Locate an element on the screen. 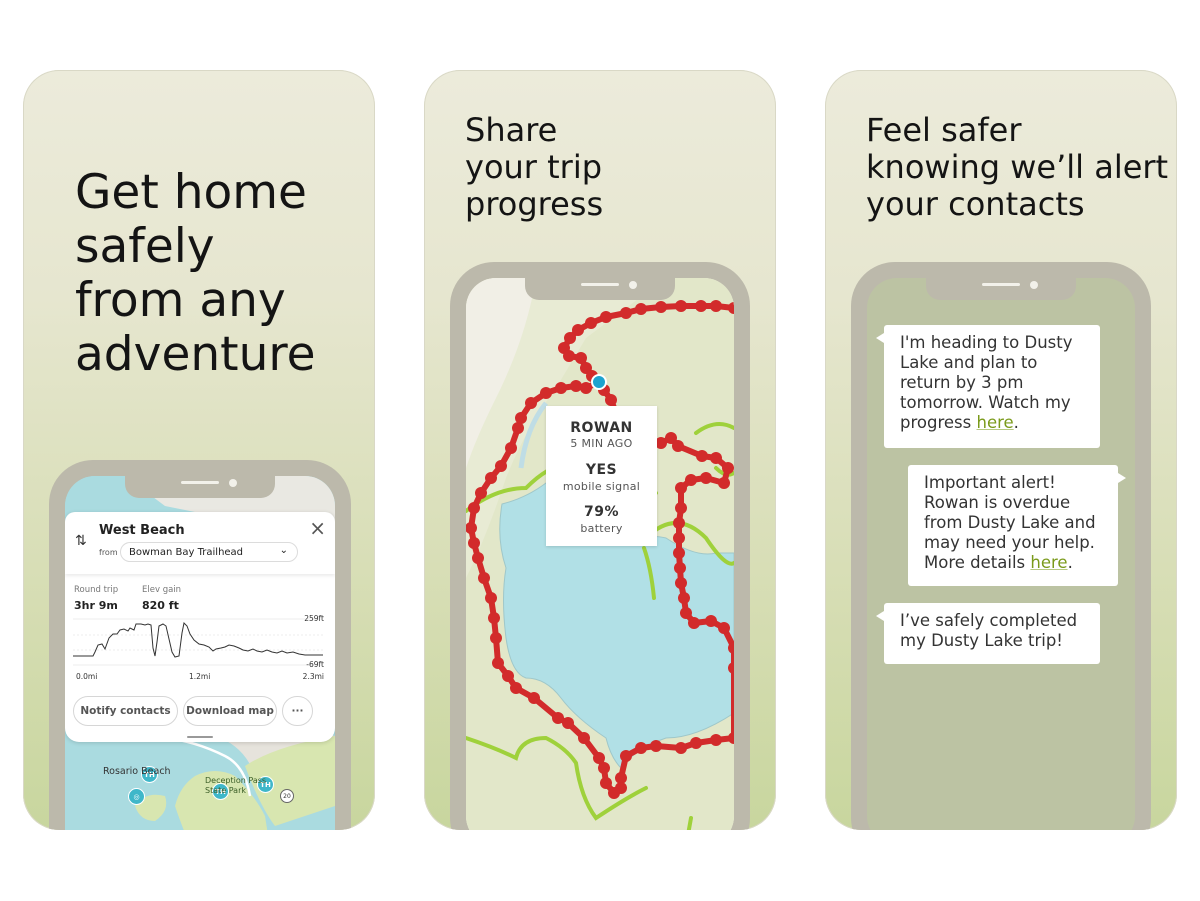  headline: Get home safely from any adventure is located at coordinates (195, 274).